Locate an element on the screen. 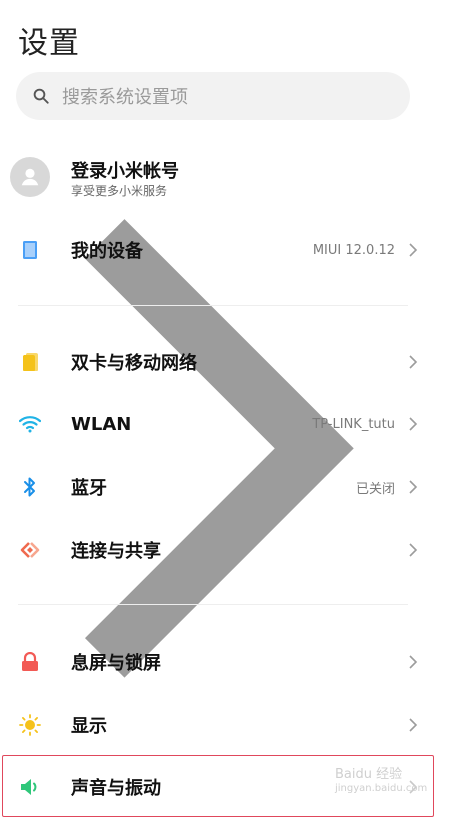  sun-icon is located at coordinates (30, 725).